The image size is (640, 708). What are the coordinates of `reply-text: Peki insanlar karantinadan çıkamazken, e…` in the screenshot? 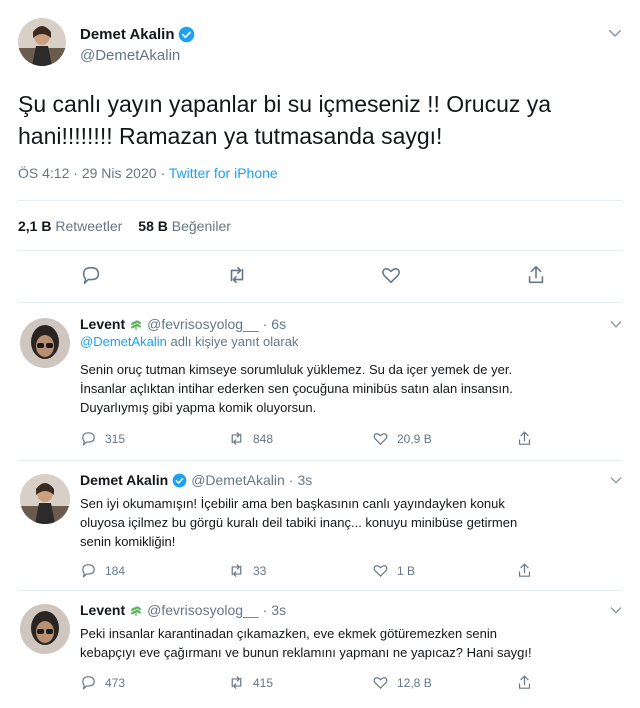 It's located at (360, 643).